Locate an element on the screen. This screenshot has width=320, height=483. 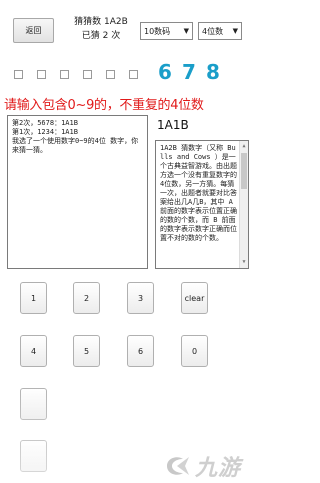
answer-digit-3: 8 is located at coordinates (213, 72).